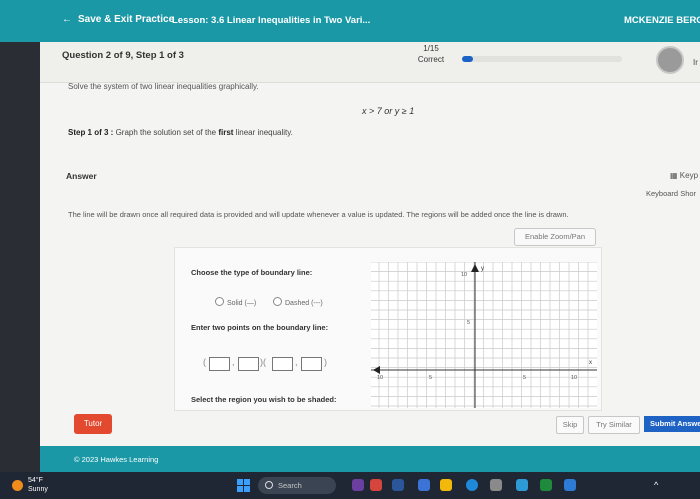  What do you see at coordinates (674, 175) in the screenshot?
I see `keypad-icon: ▦` at bounding box center [674, 175].